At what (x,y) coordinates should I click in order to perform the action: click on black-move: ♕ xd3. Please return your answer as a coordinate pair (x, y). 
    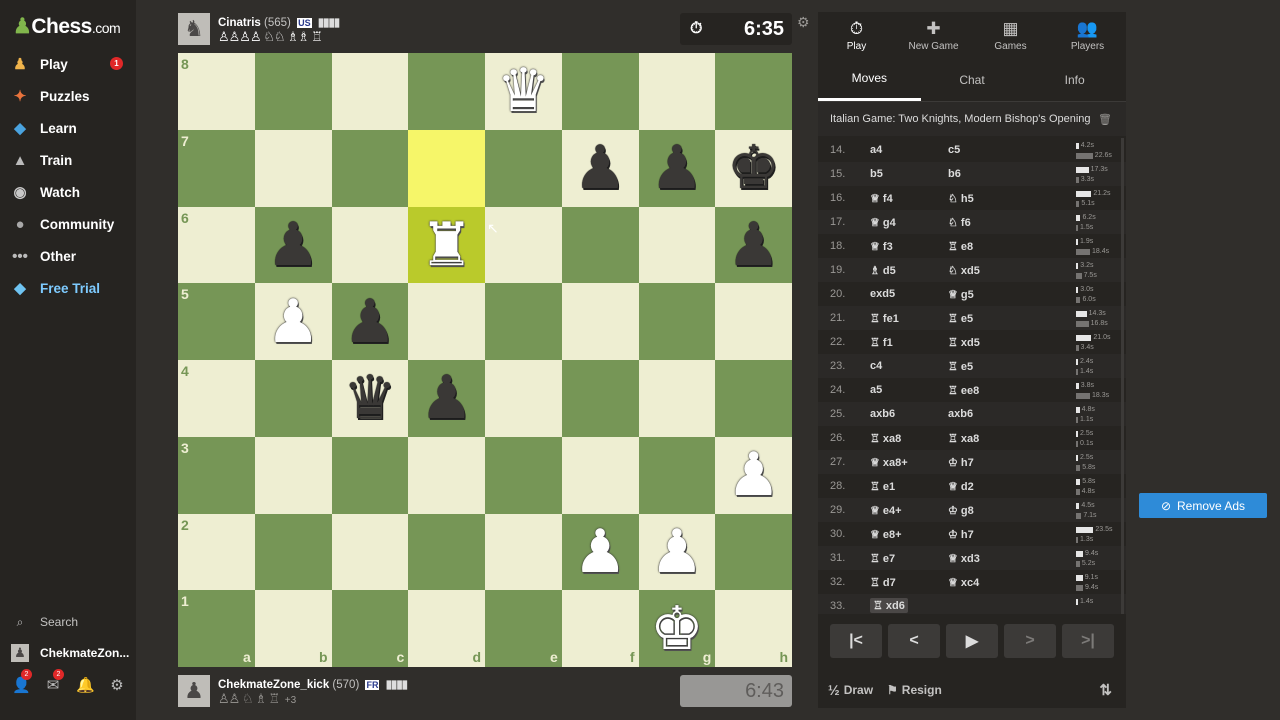
    Looking at the image, I should click on (964, 558).